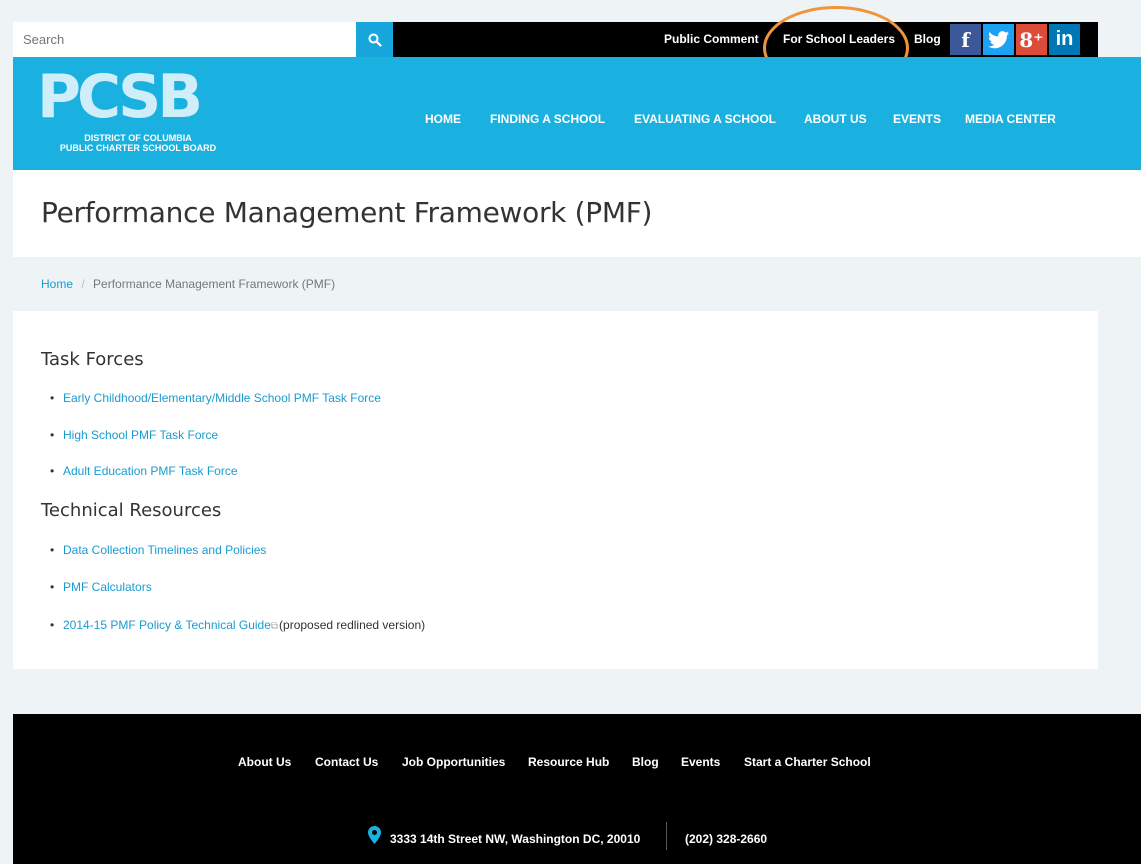 The height and width of the screenshot is (864, 1141). What do you see at coordinates (264, 762) in the screenshot?
I see `footer-about-us: About Us` at bounding box center [264, 762].